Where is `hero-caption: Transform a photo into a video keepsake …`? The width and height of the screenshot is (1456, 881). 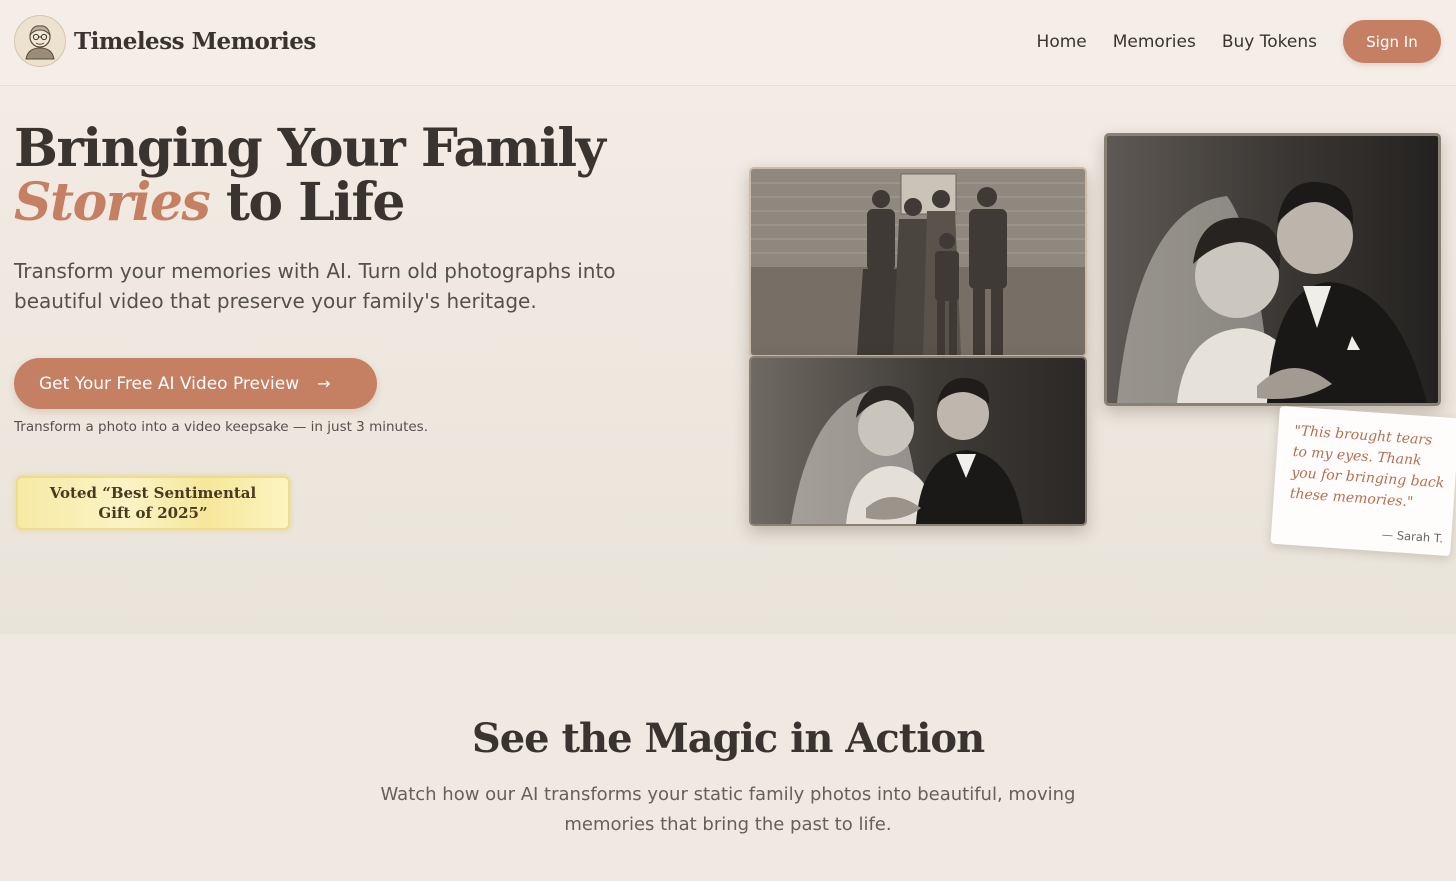 hero-caption: Transform a photo into a video keepsake … is located at coordinates (221, 427).